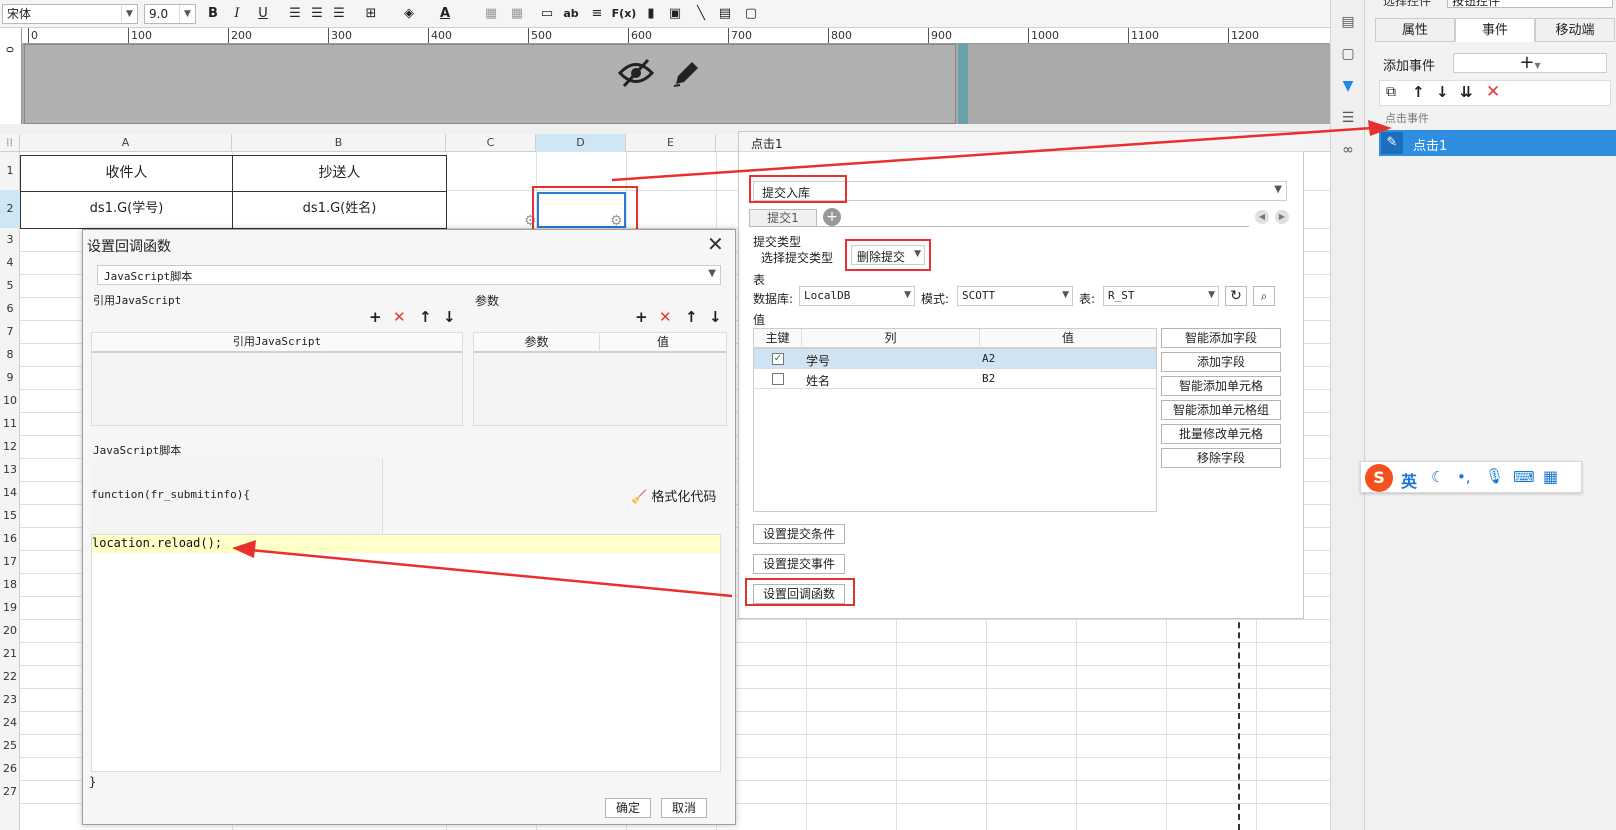  What do you see at coordinates (491, 143) in the screenshot?
I see `column-header-c: C` at bounding box center [491, 143].